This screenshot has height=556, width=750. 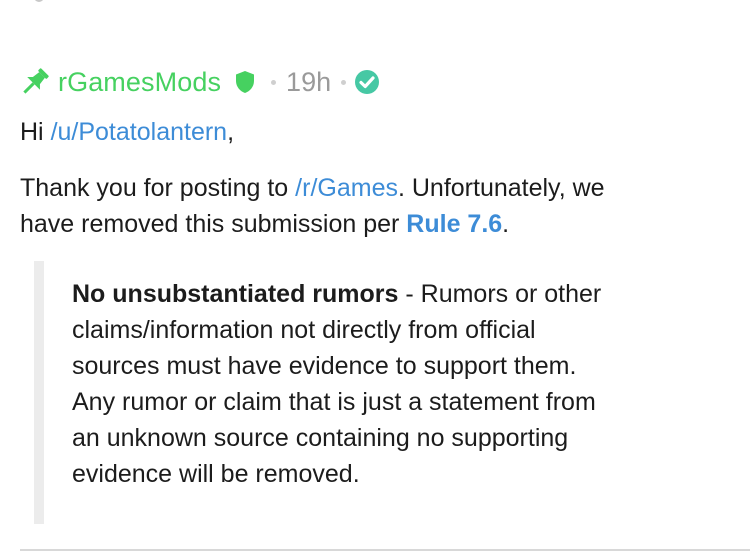 I want to click on comment-meta: rGamesMods 19h, so click(x=199, y=82).